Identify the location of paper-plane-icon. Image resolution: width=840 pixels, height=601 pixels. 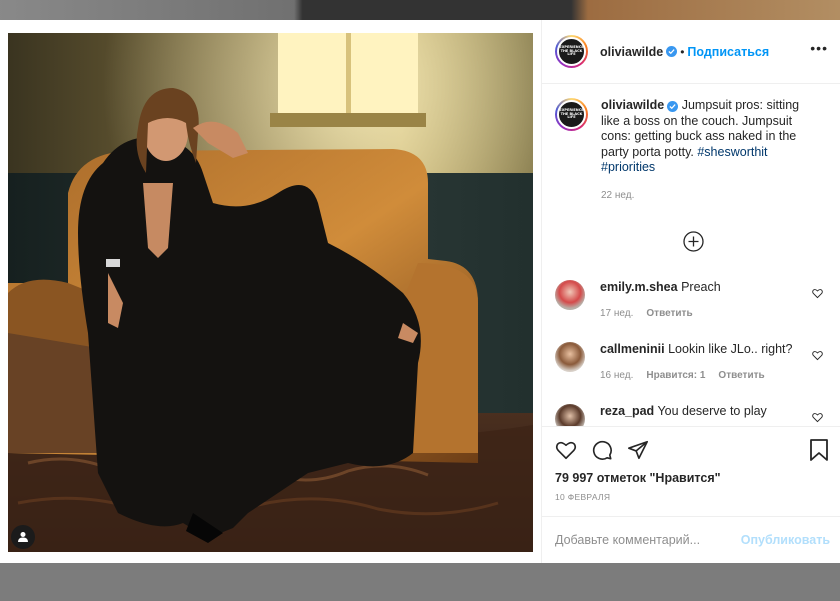
(638, 450).